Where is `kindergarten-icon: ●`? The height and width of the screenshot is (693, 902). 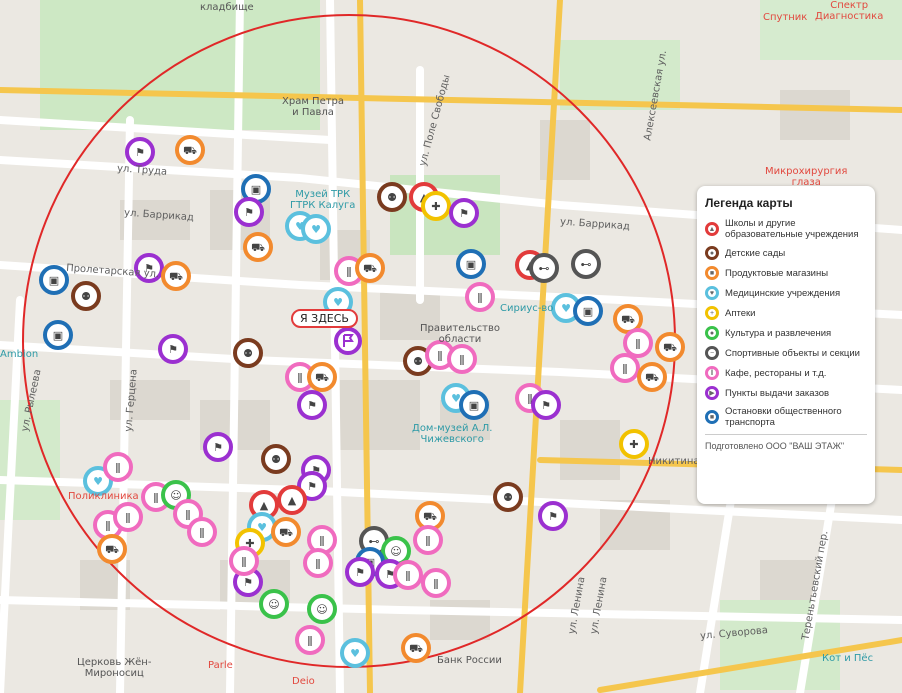 kindergarten-icon: ● is located at coordinates (712, 253).